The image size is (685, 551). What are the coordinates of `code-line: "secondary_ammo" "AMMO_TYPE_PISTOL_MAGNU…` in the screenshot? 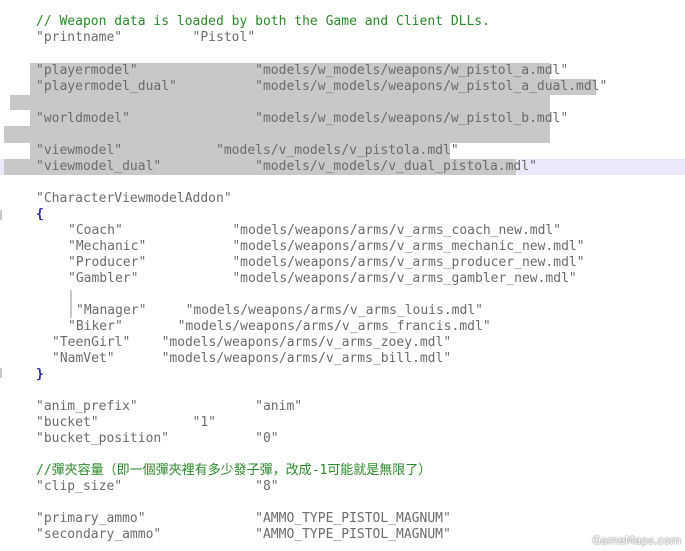 It's located at (243, 535).